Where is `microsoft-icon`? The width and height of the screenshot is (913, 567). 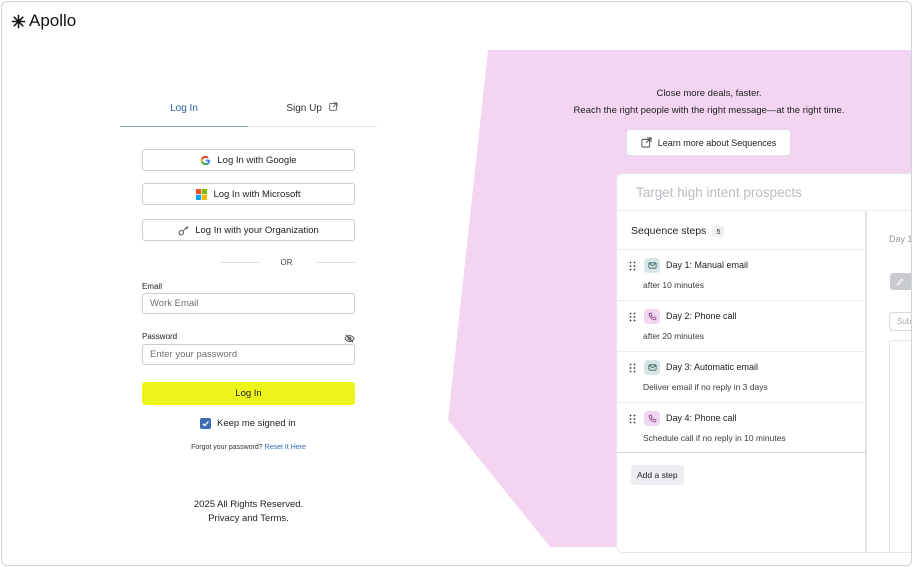
microsoft-icon is located at coordinates (202, 194).